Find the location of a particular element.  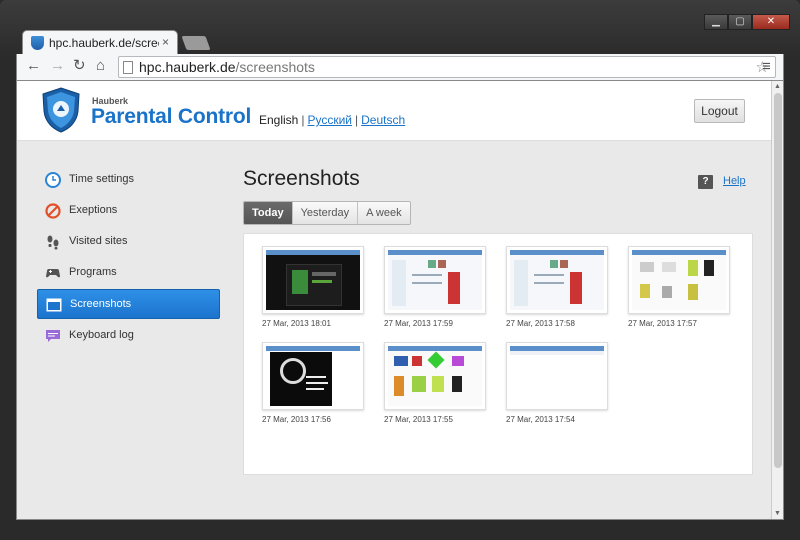

sidebar-item-visited-sites: Visited sites is located at coordinates (128, 242).